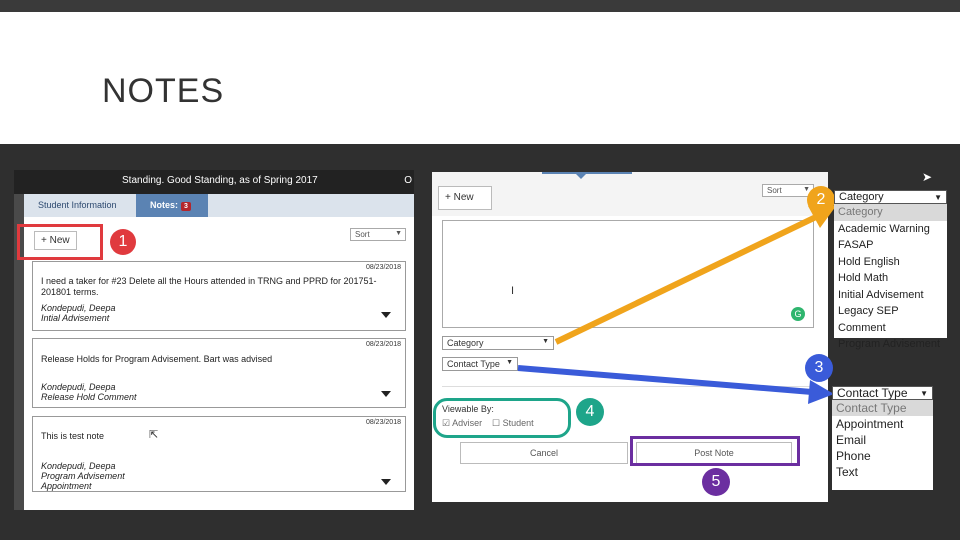  I want to click on contact-option: Email, so click(882, 440).